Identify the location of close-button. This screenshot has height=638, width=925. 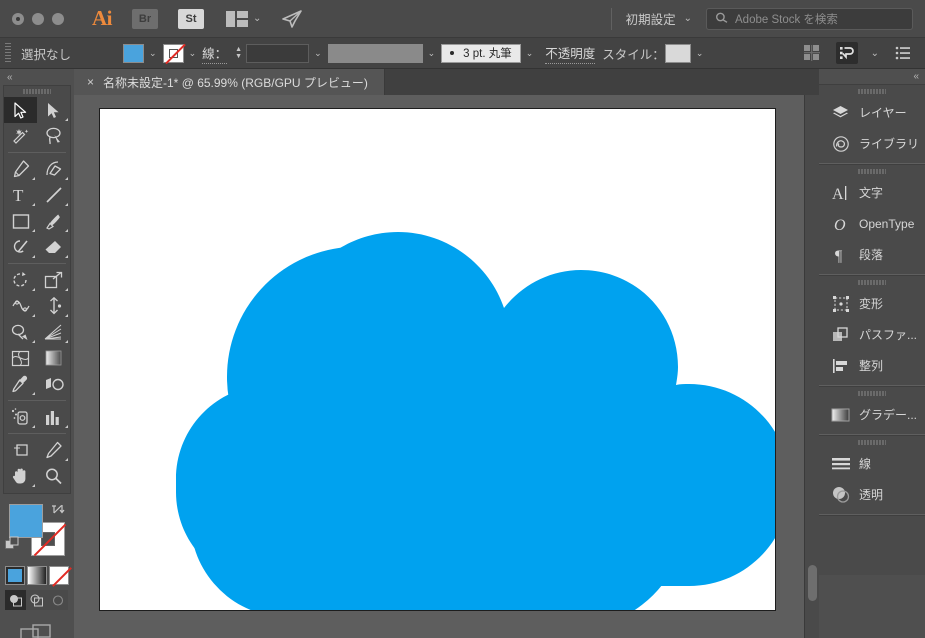
(18, 18).